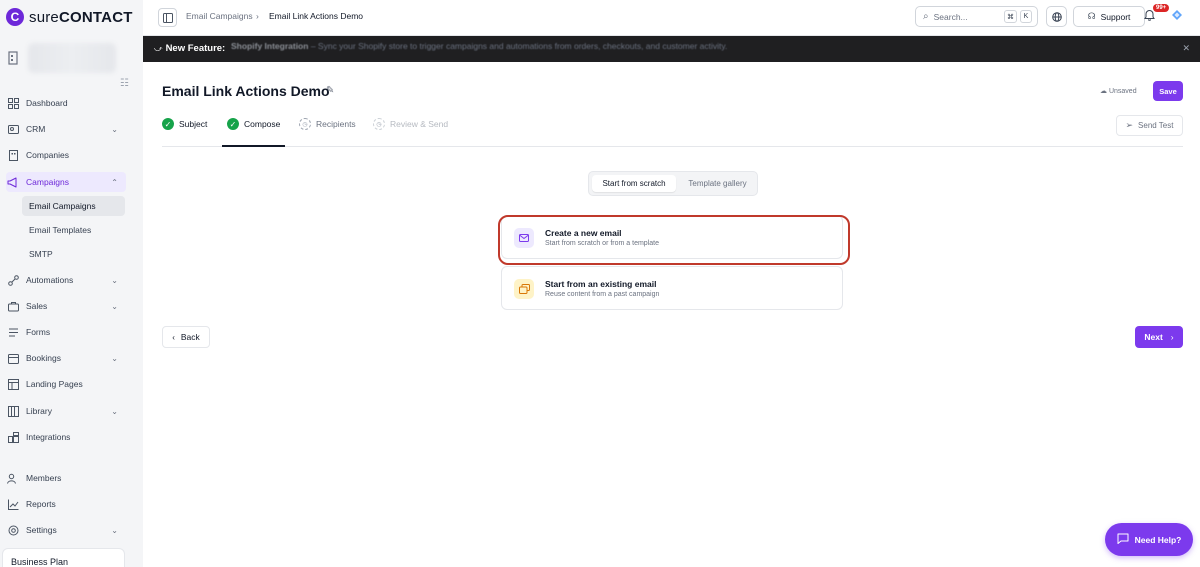 The height and width of the screenshot is (567, 1200). I want to click on logo: C sureCONTACT, so click(69, 17).